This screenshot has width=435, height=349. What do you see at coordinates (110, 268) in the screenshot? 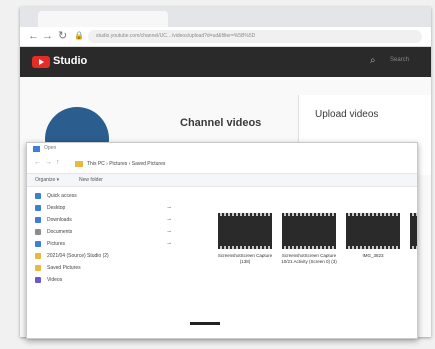
I see `sidebar-item: Saved Pictures` at bounding box center [110, 268].